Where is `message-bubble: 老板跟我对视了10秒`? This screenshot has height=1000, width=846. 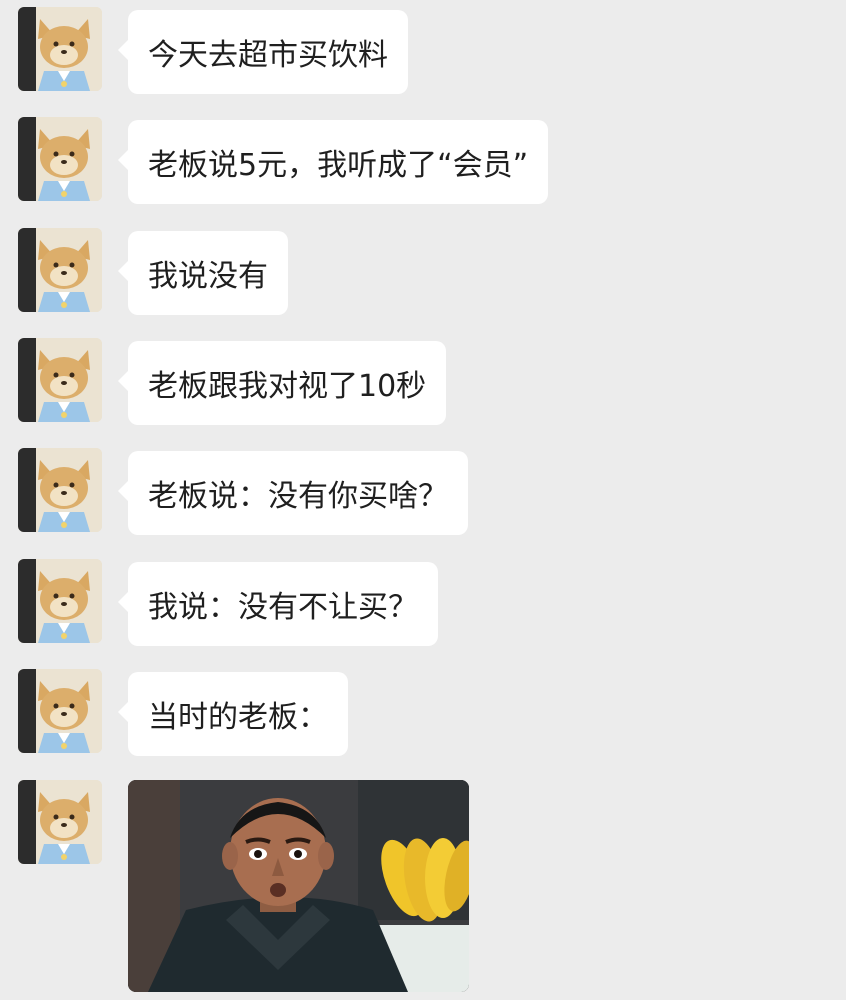
message-bubble: 老板跟我对视了10秒 is located at coordinates (282, 383).